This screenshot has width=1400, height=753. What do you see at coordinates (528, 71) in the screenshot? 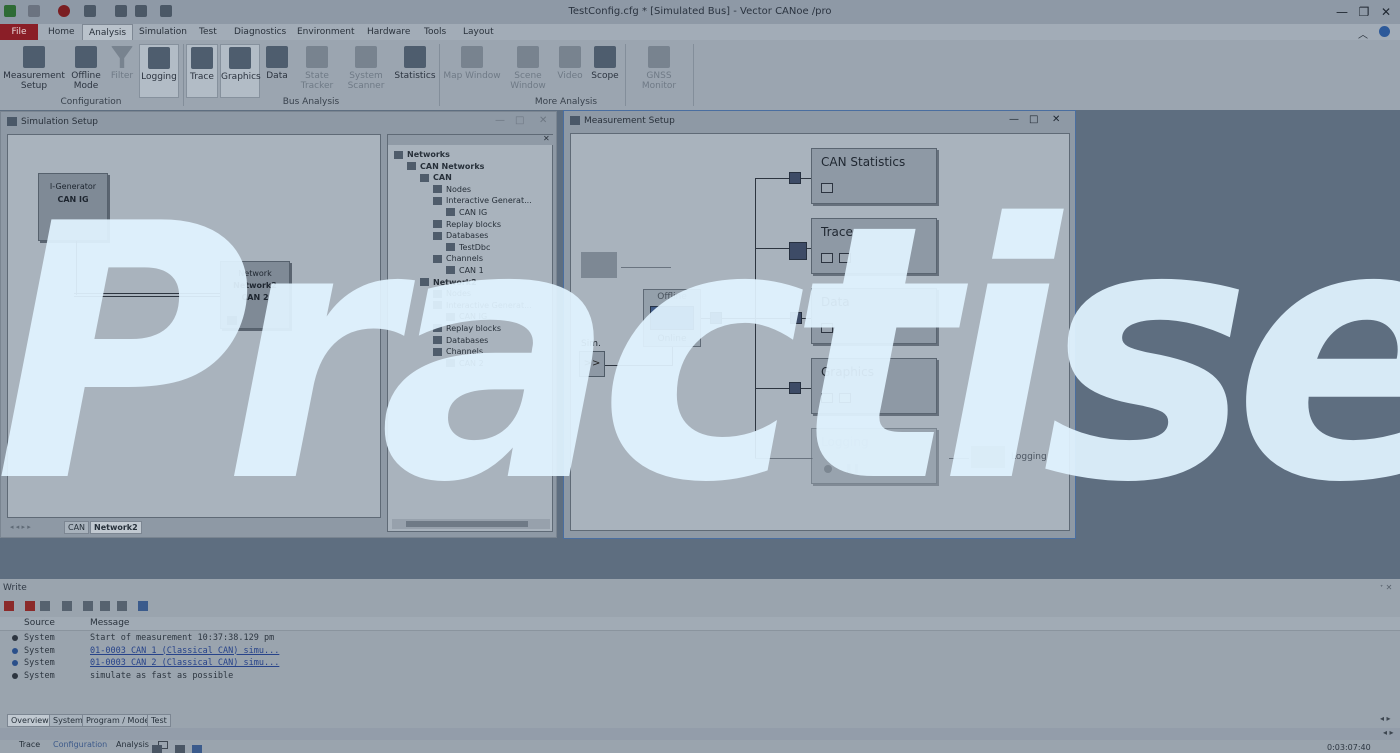
I see `scene-window-button: Scene Window` at bounding box center [528, 71].